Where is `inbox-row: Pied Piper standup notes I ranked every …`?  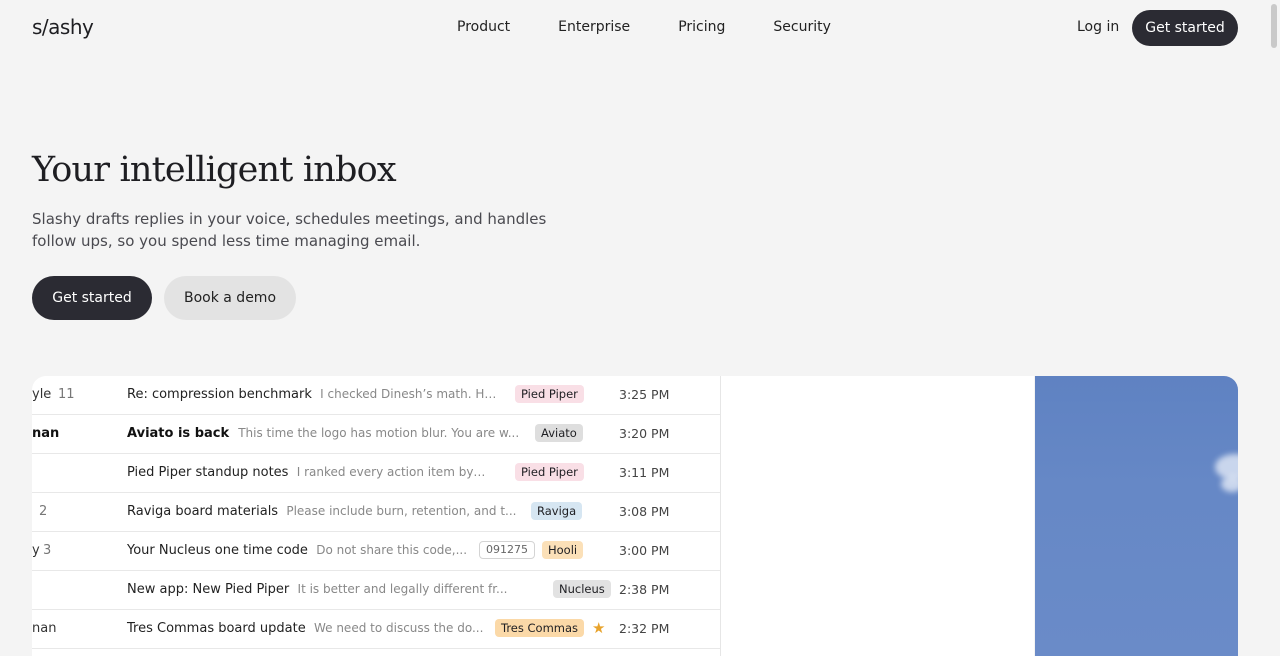 inbox-row: Pied Piper standup notes I ranked every … is located at coordinates (376, 473).